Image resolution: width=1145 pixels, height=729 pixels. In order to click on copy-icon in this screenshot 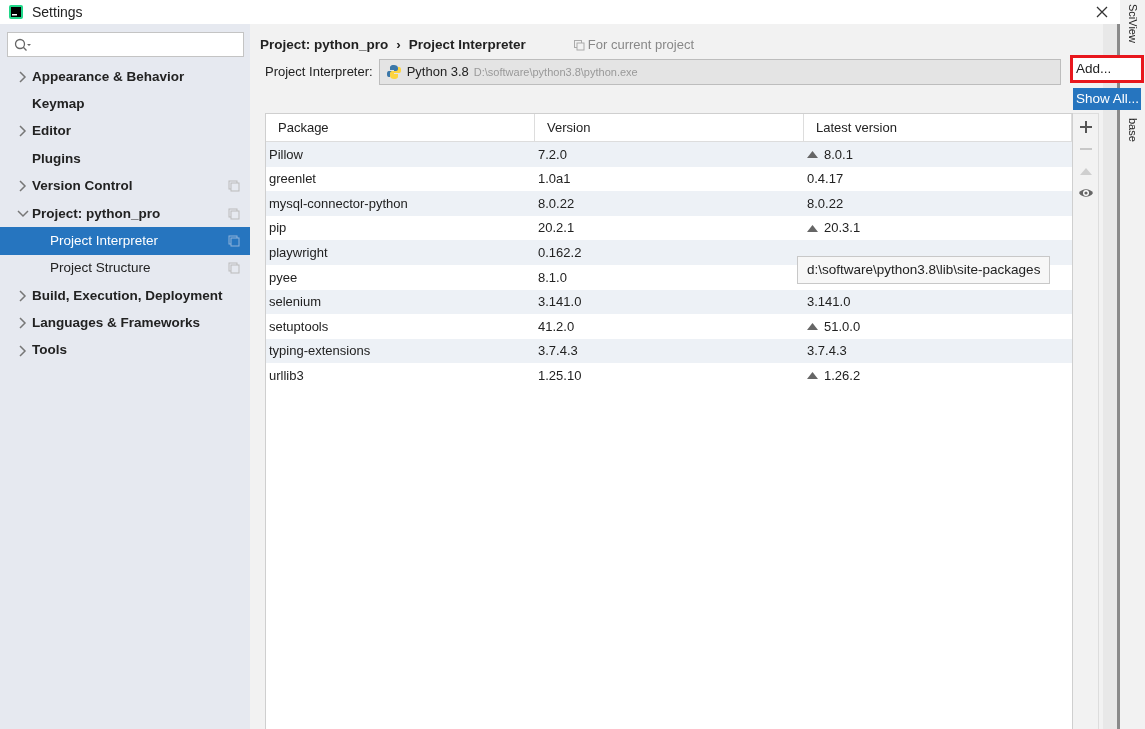, I will do `click(579, 45)`.